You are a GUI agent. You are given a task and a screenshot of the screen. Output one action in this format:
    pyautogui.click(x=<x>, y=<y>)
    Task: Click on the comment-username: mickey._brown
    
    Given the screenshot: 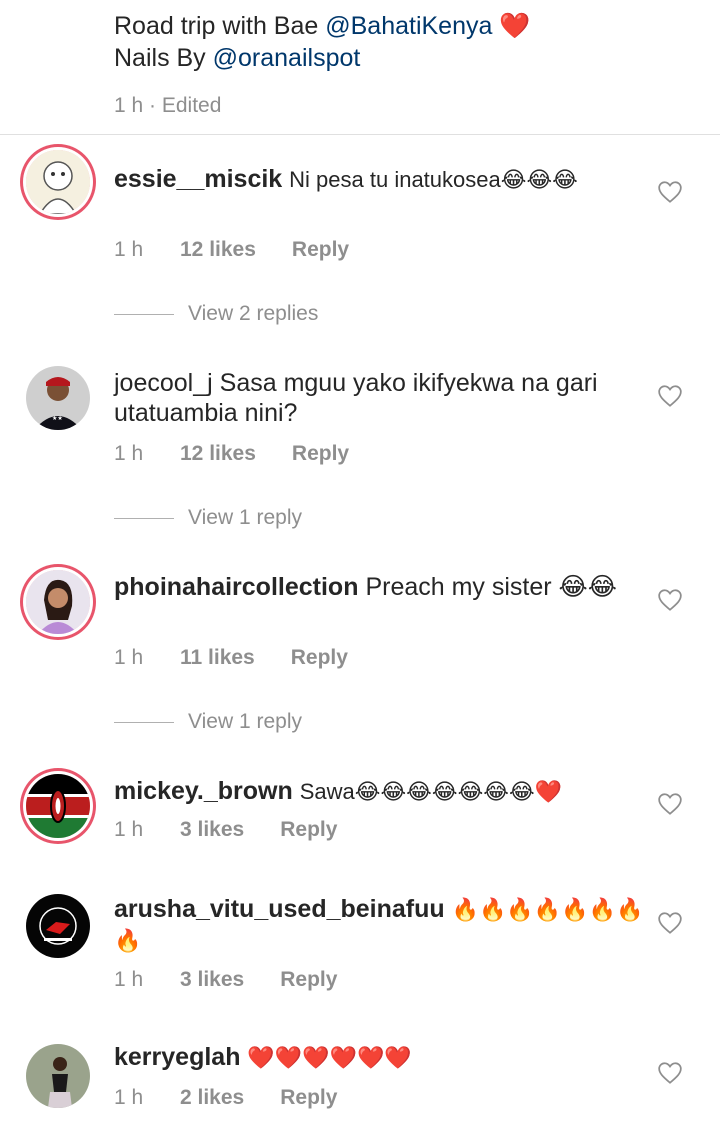 What is the action you would take?
    pyautogui.click(x=203, y=791)
    